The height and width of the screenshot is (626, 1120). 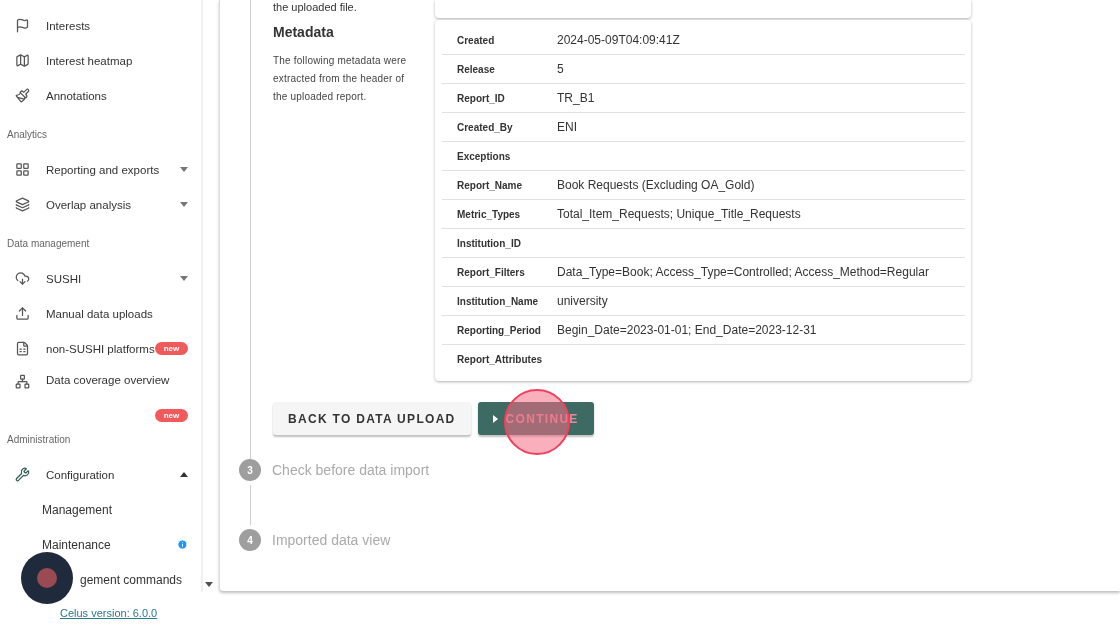 I want to click on section-heading: Data management, so click(x=48, y=244).